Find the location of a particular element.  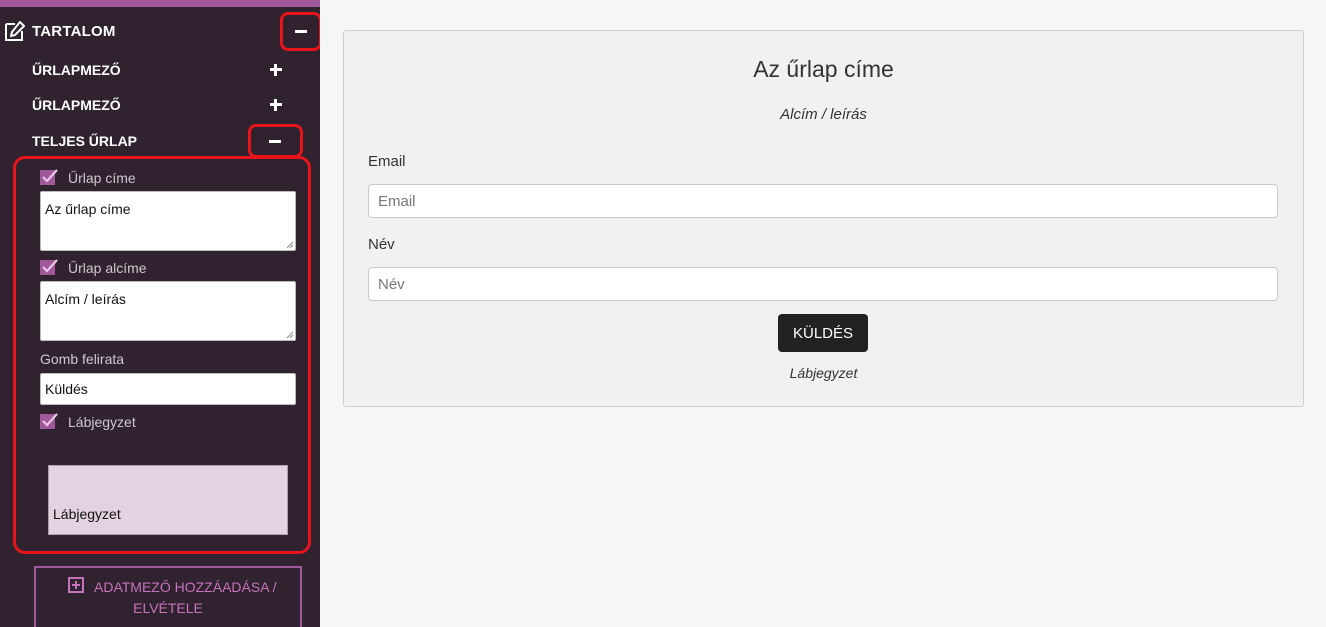

button-label-value: Küldés is located at coordinates (66, 389).